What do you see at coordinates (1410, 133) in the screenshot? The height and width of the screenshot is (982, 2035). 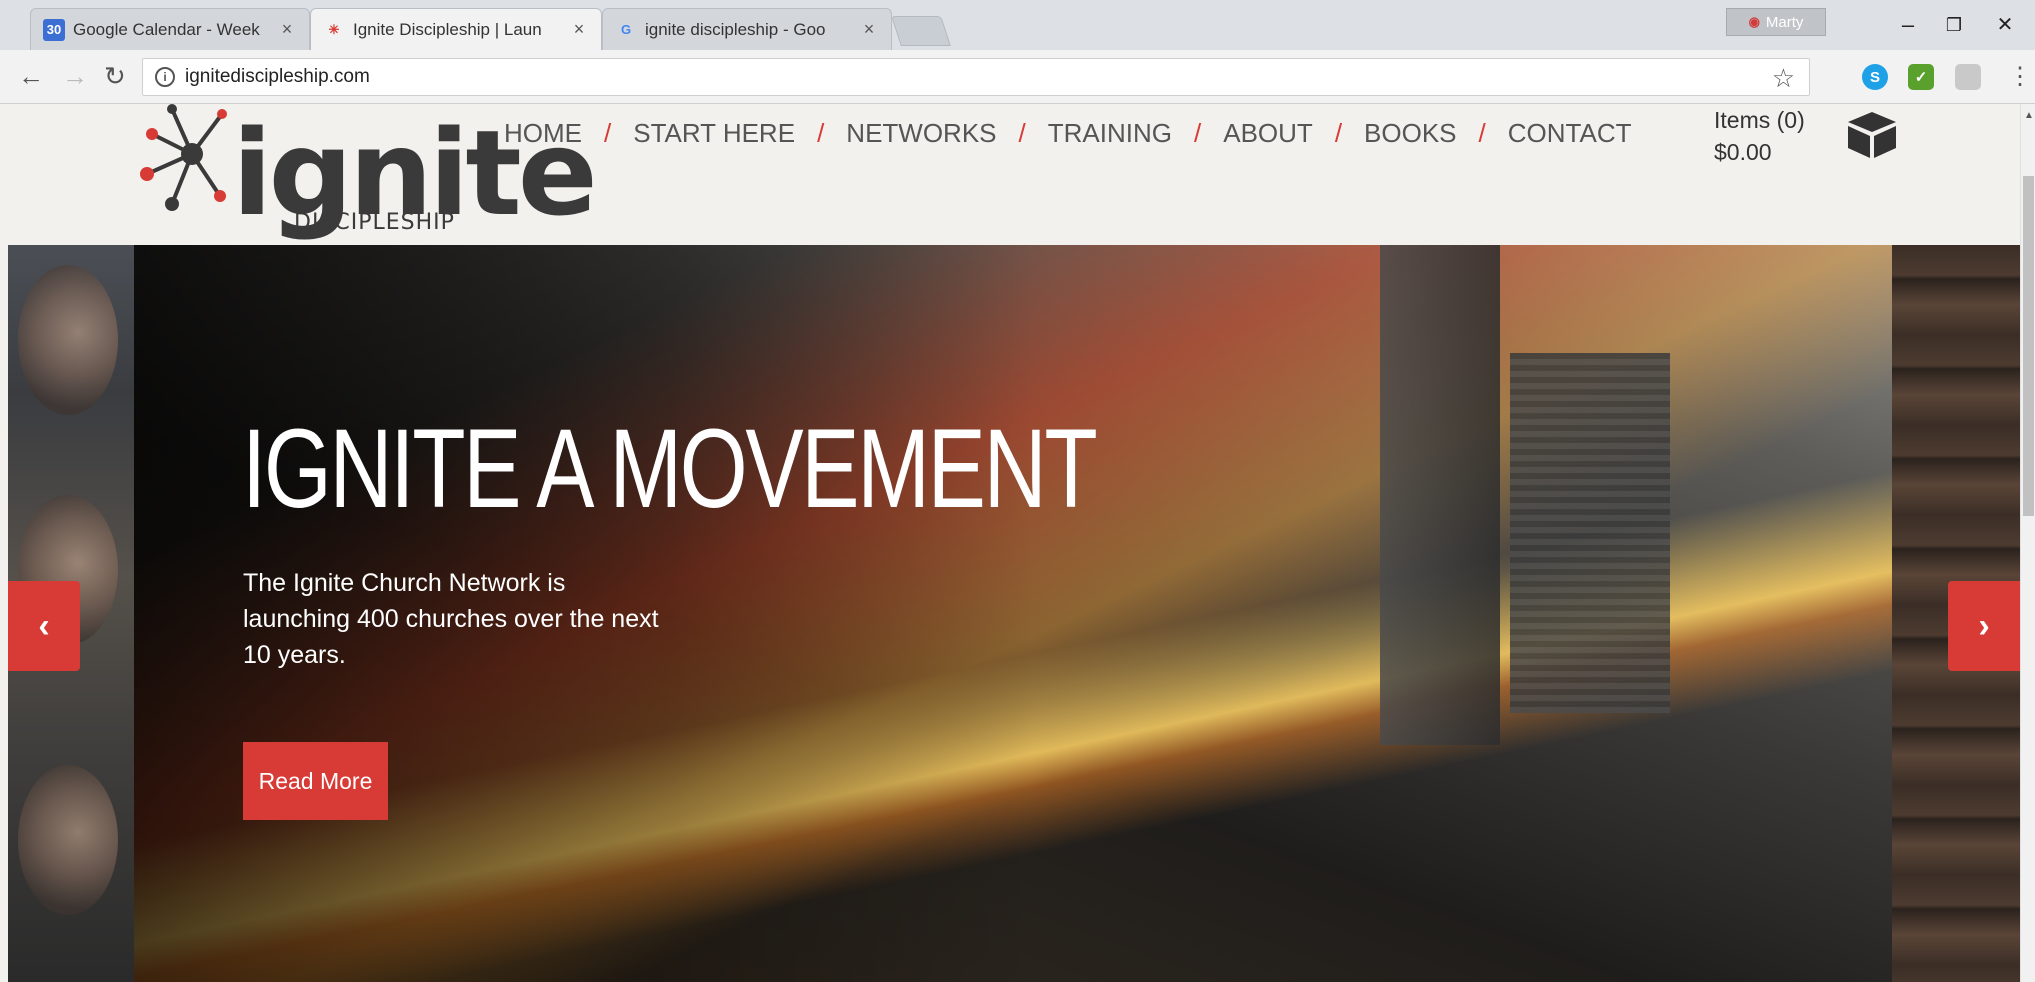 I see `nav-books: BOOKS` at bounding box center [1410, 133].